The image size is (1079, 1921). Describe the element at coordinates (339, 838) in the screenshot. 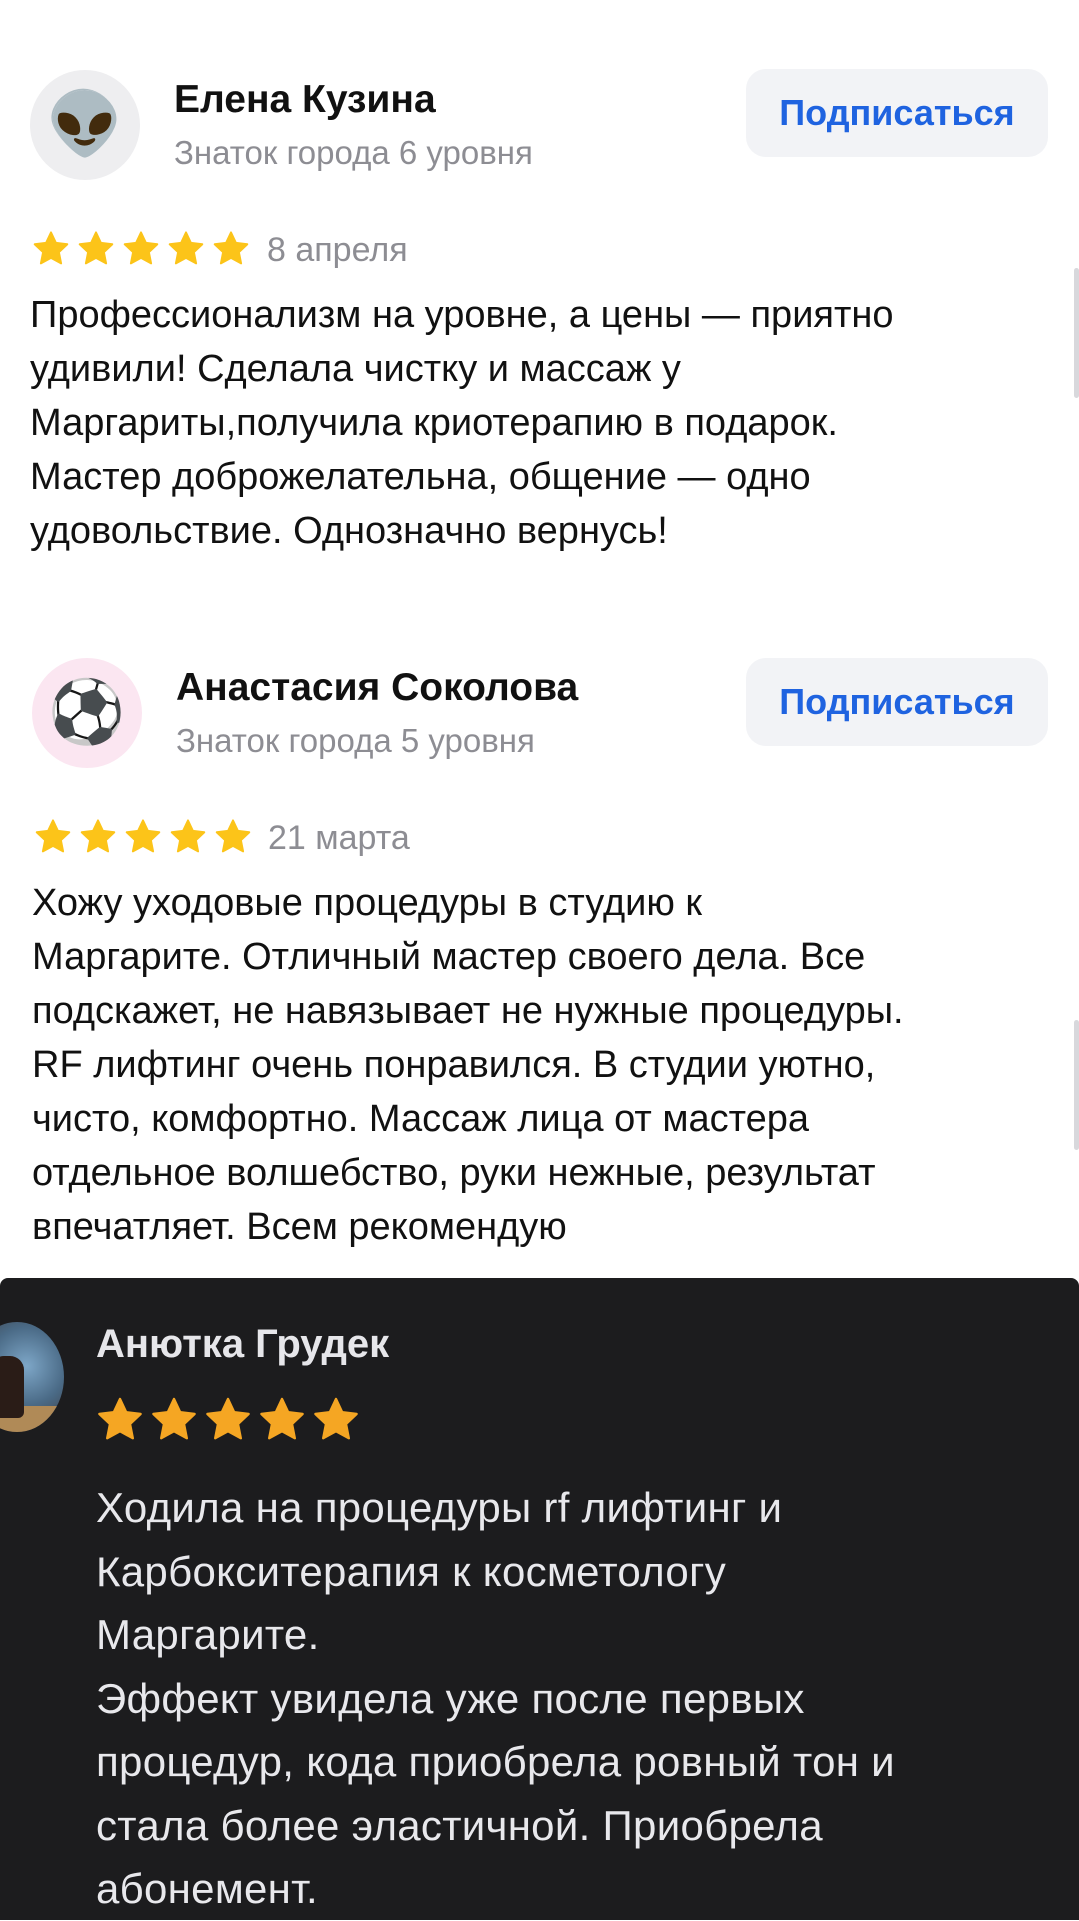

I see `review-date: 21 марта` at that location.